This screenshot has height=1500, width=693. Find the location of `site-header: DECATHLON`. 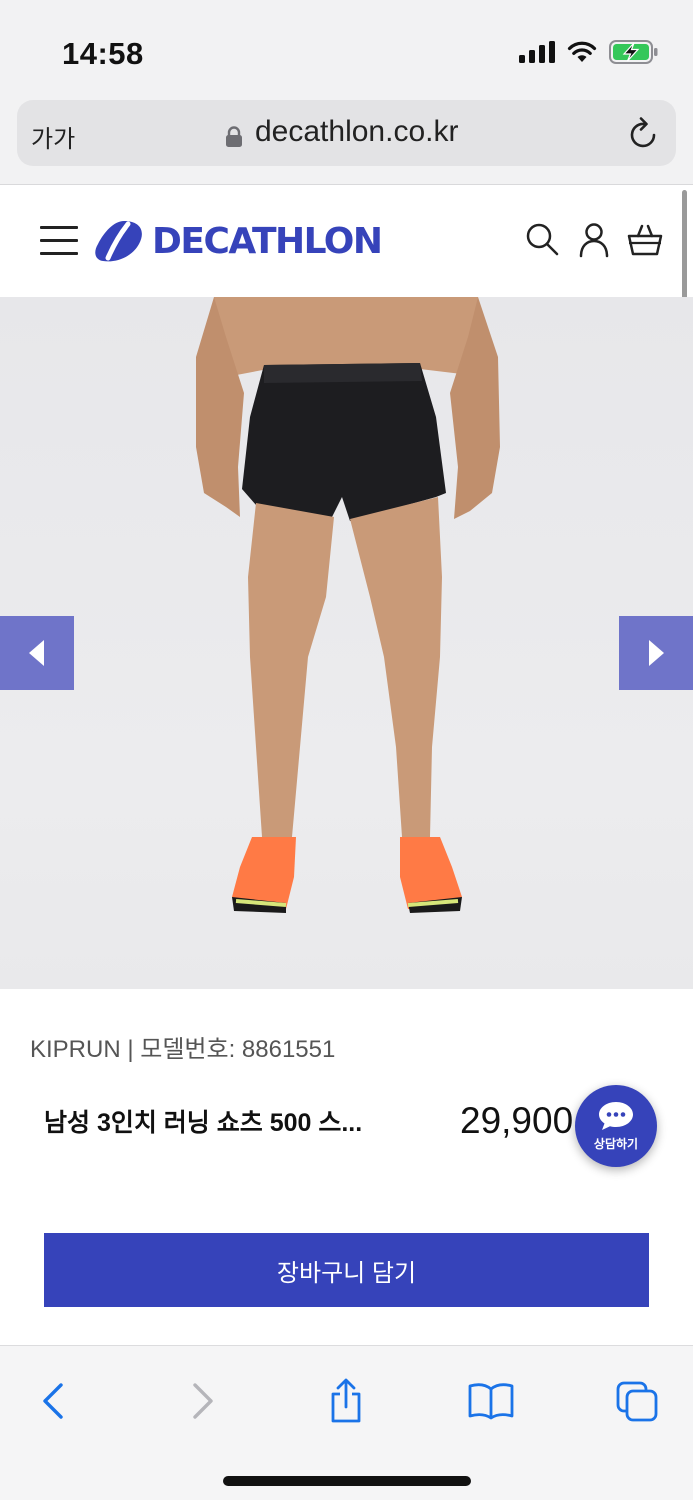

site-header: DECATHLON is located at coordinates (346, 241).